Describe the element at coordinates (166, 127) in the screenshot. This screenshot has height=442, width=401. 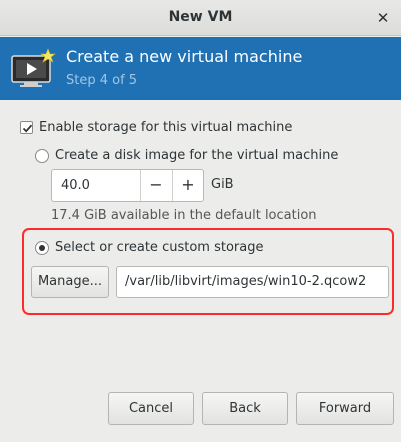
I see `enable-storage-label: Enable storage for this virtual machine` at that location.